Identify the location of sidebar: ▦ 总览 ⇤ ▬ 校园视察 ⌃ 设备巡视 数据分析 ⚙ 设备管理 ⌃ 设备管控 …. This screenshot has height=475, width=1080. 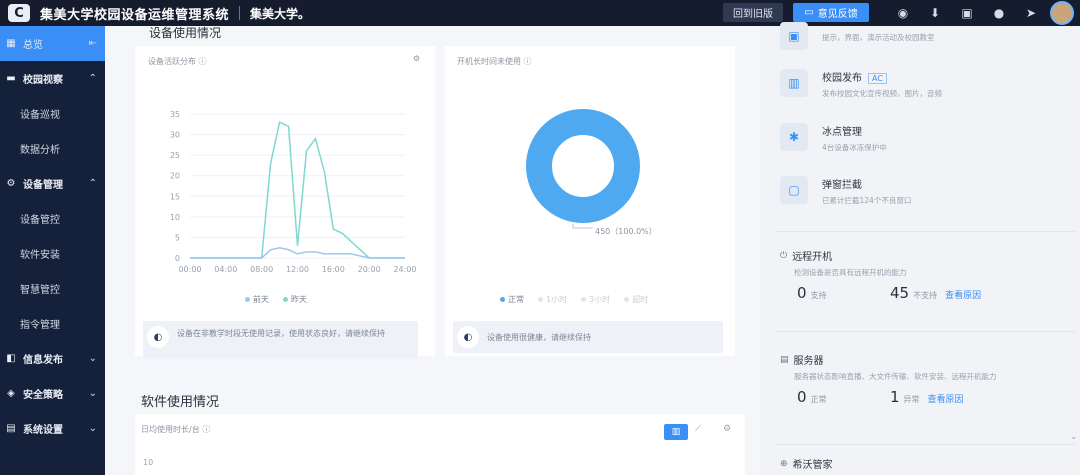
(52, 250).